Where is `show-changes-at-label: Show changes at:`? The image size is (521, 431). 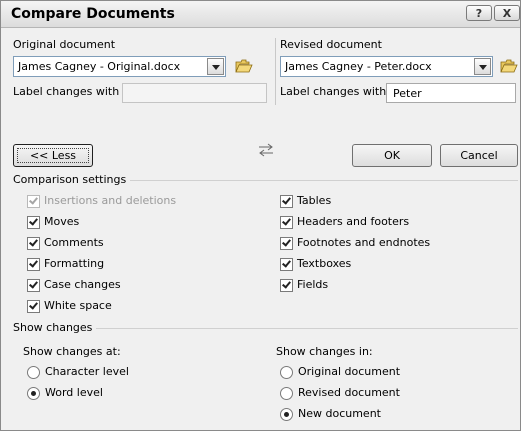 show-changes-at-label: Show changes at: is located at coordinates (72, 351).